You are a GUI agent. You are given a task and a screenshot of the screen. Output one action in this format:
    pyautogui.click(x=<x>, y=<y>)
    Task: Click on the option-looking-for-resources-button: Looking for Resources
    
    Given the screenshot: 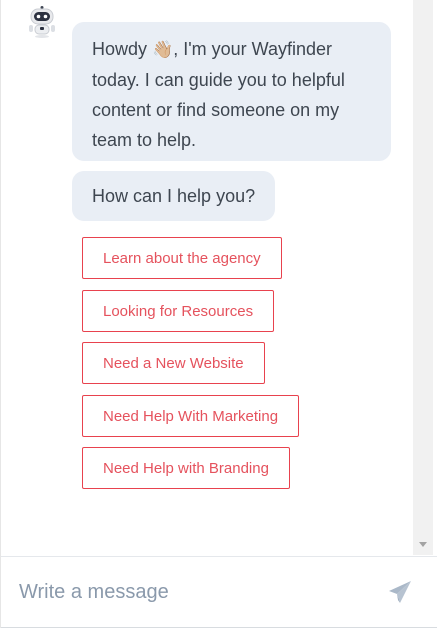 What is the action you would take?
    pyautogui.click(x=178, y=311)
    